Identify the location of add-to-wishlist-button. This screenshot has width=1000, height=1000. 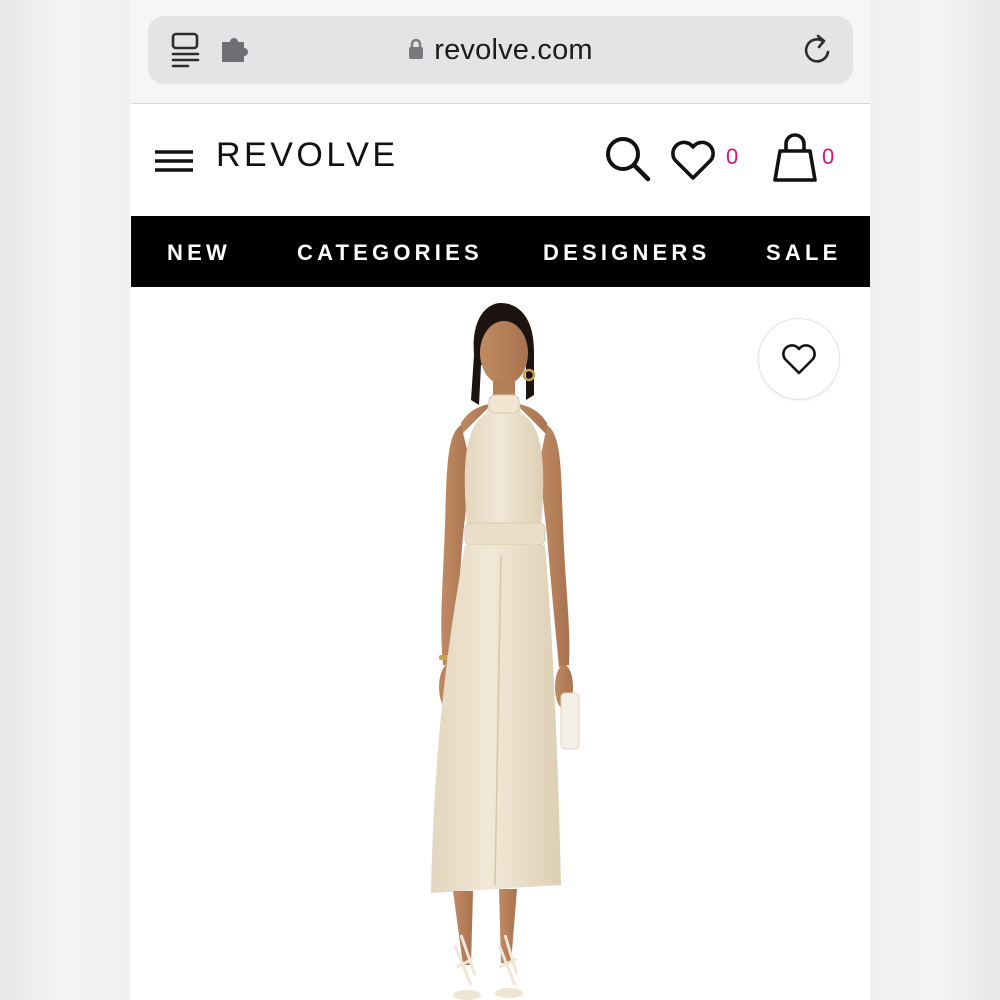
(799, 359).